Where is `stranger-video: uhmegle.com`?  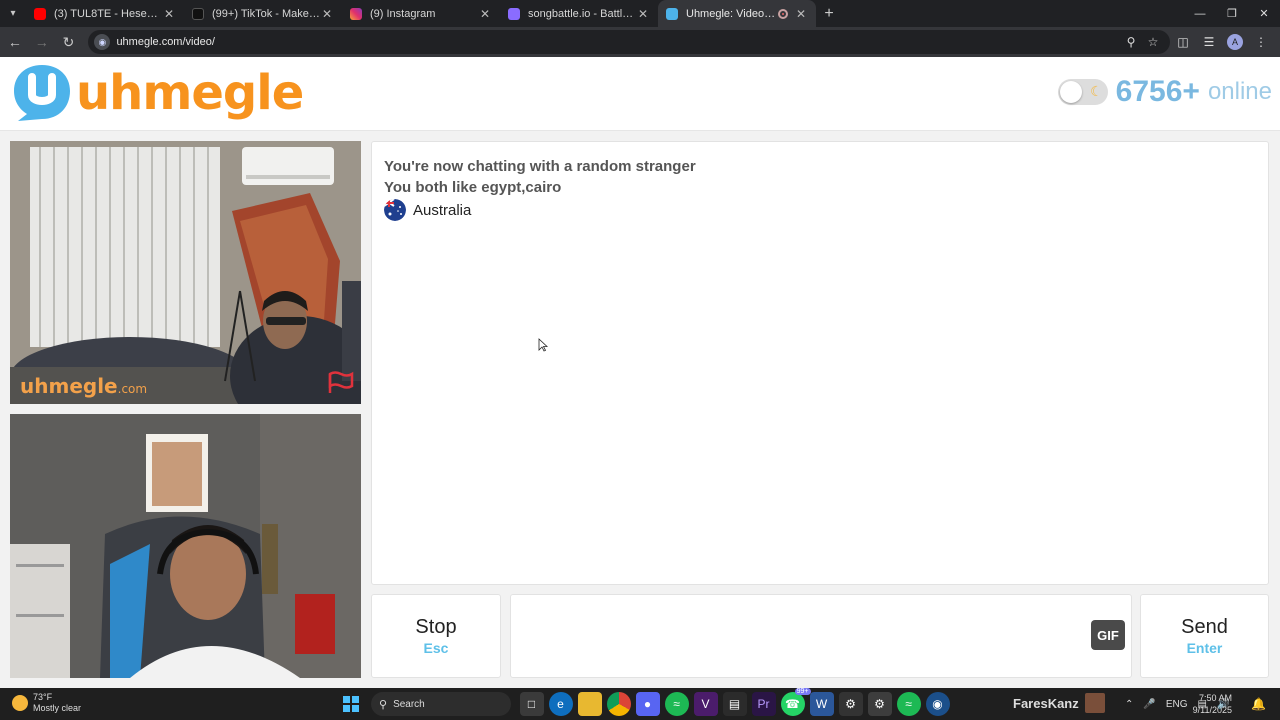 stranger-video: uhmegle.com is located at coordinates (185, 272).